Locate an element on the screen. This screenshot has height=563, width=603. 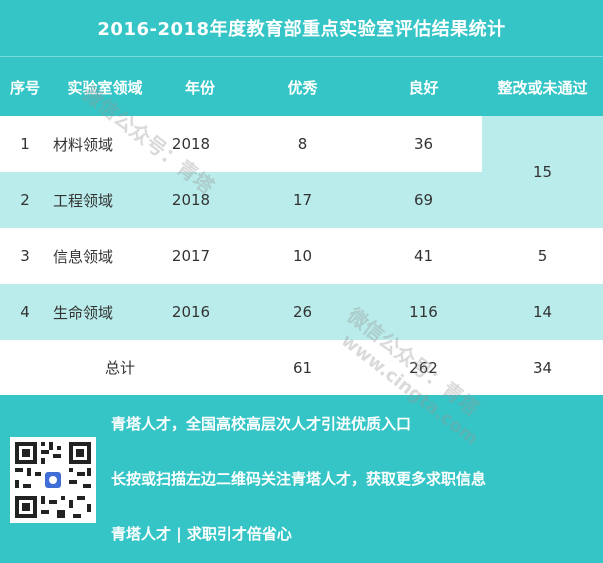
header-field: 实验室领域 is located at coordinates (105, 87).